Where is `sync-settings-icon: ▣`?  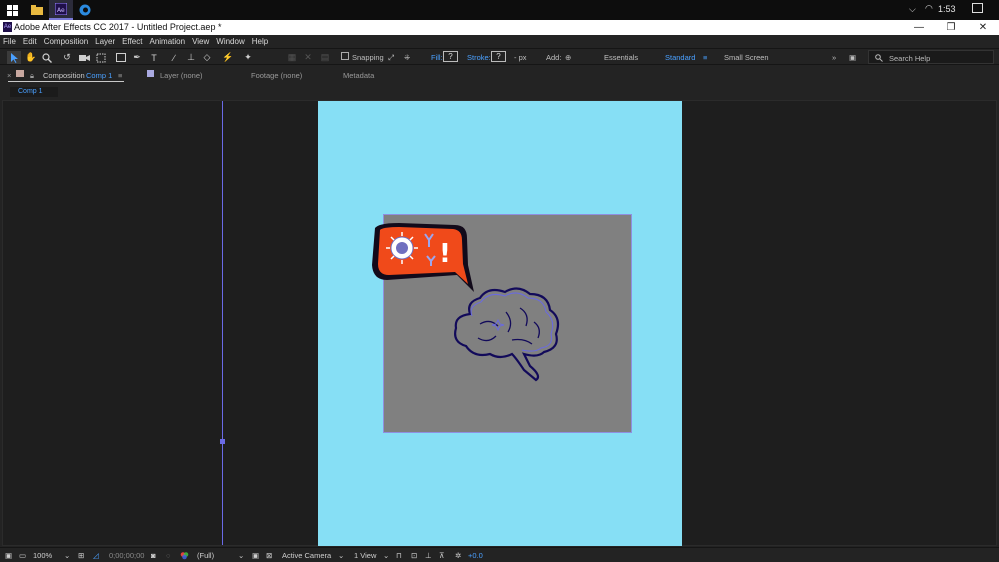
sync-settings-icon: ▣ is located at coordinates (852, 57).